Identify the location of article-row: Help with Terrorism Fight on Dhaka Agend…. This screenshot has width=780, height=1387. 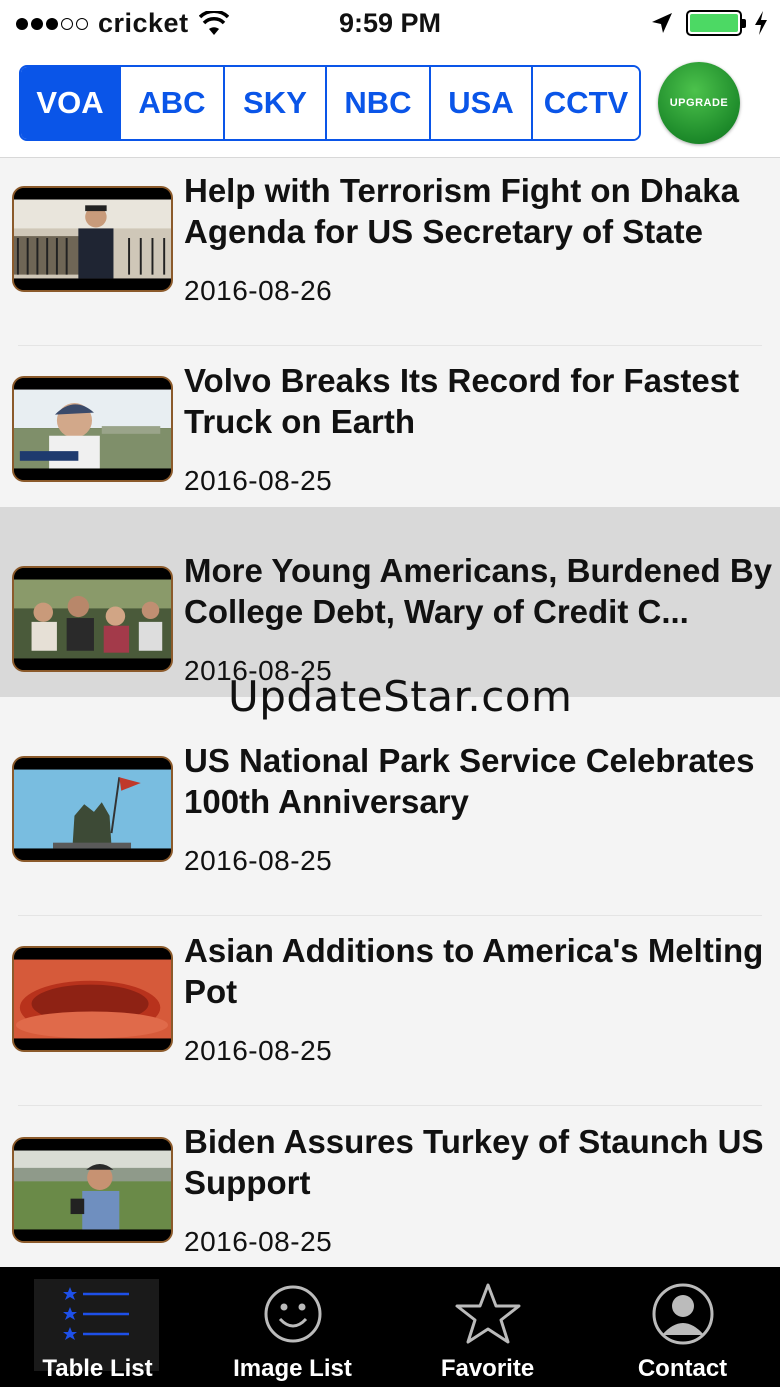
(390, 253).